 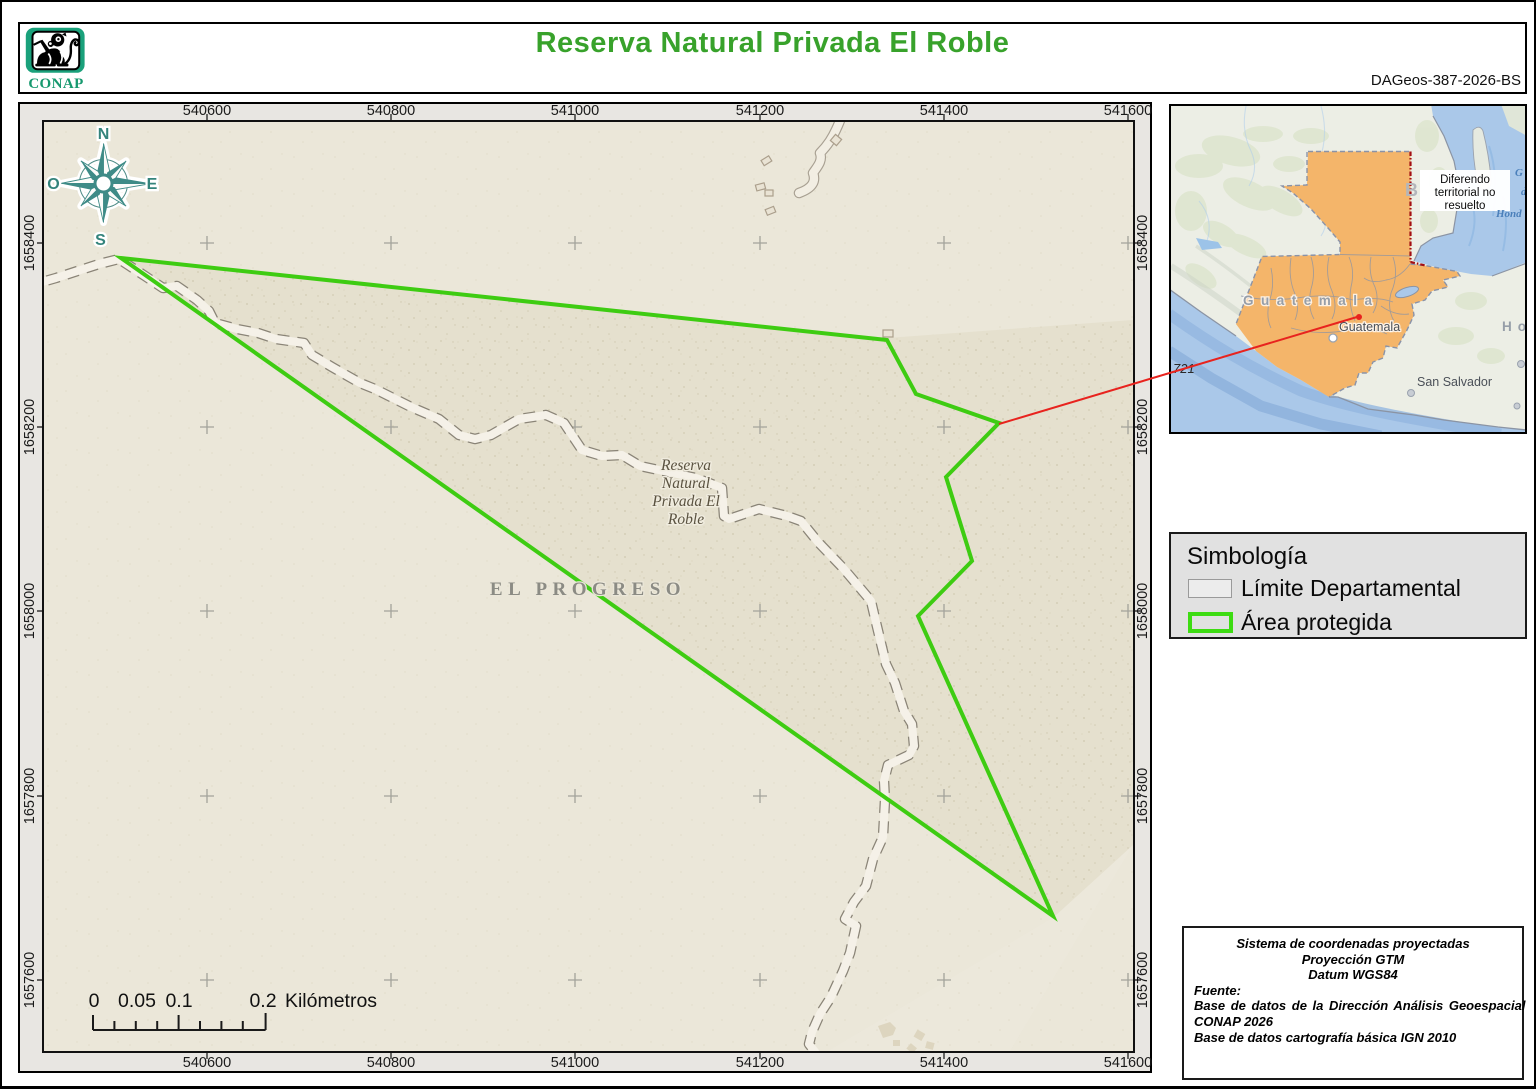 What do you see at coordinates (94, 1001) in the screenshot?
I see `svg-text: 0` at bounding box center [94, 1001].